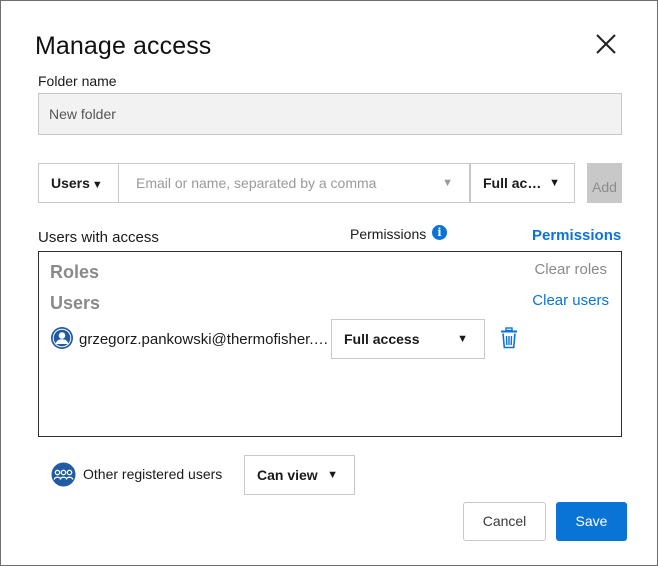 This screenshot has height=566, width=658. I want to click on other-users-row: Other registered users Can view ▼, so click(211, 475).